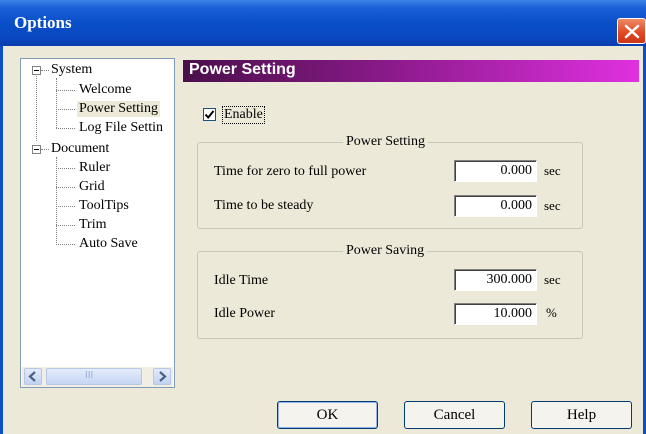 This screenshot has height=434, width=646. Describe the element at coordinates (71, 70) in the screenshot. I see `tree-item-system: System` at that location.